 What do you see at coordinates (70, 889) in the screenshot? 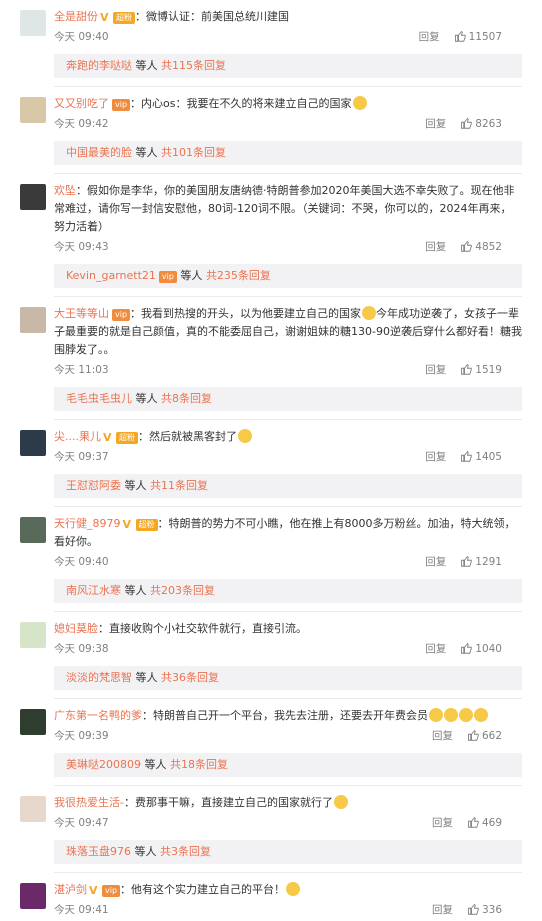
I see `comment-username: 湛泸剑` at bounding box center [70, 889].